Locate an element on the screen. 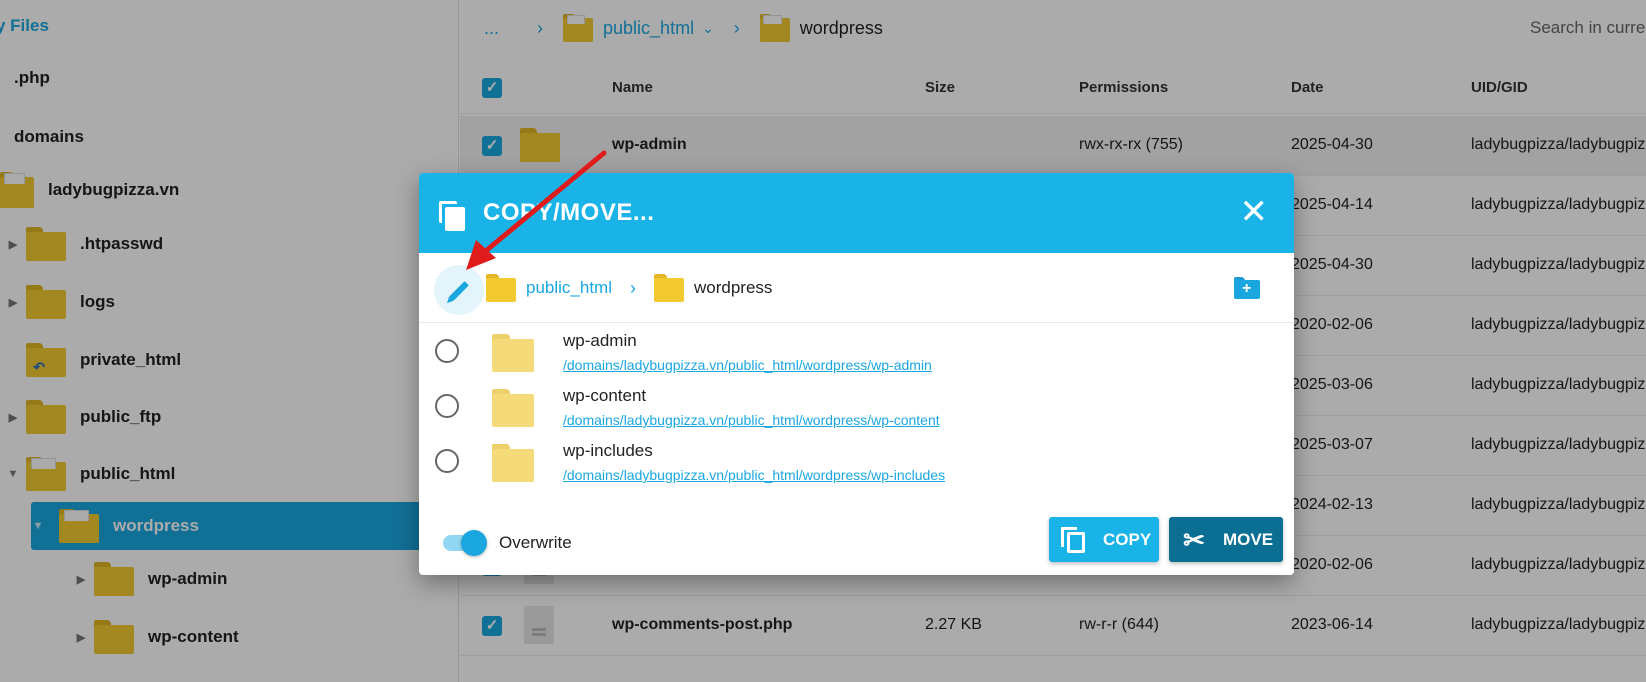 This screenshot has height=682, width=1646. dialog-header: COPY/MOVE... ✕ is located at coordinates (856, 213).